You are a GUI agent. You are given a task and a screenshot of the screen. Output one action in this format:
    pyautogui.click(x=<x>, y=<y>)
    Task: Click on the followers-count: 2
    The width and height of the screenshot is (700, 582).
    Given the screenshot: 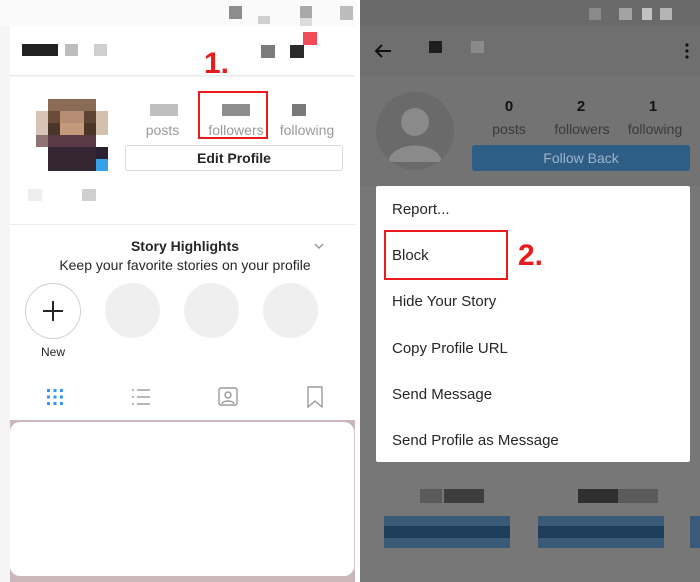 What is the action you would take?
    pyautogui.click(x=581, y=106)
    